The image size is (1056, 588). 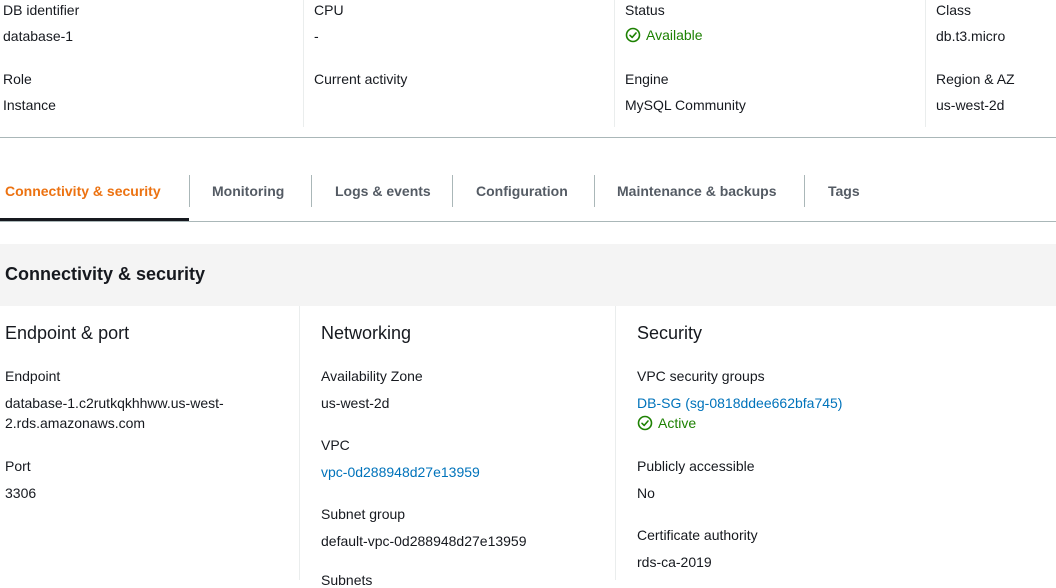 I want to click on status-label: Status, so click(x=645, y=10).